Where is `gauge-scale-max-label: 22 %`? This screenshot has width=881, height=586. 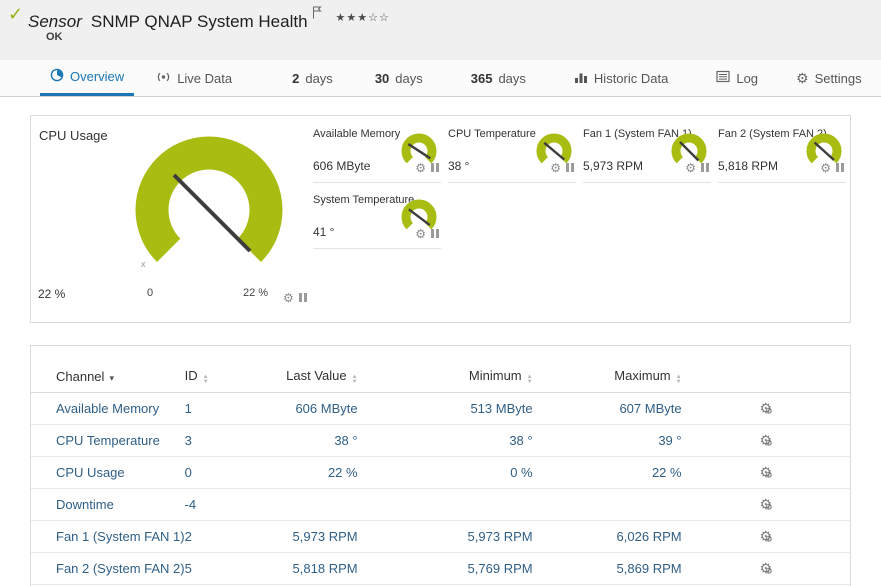
gauge-scale-max-label: 22 % is located at coordinates (256, 293).